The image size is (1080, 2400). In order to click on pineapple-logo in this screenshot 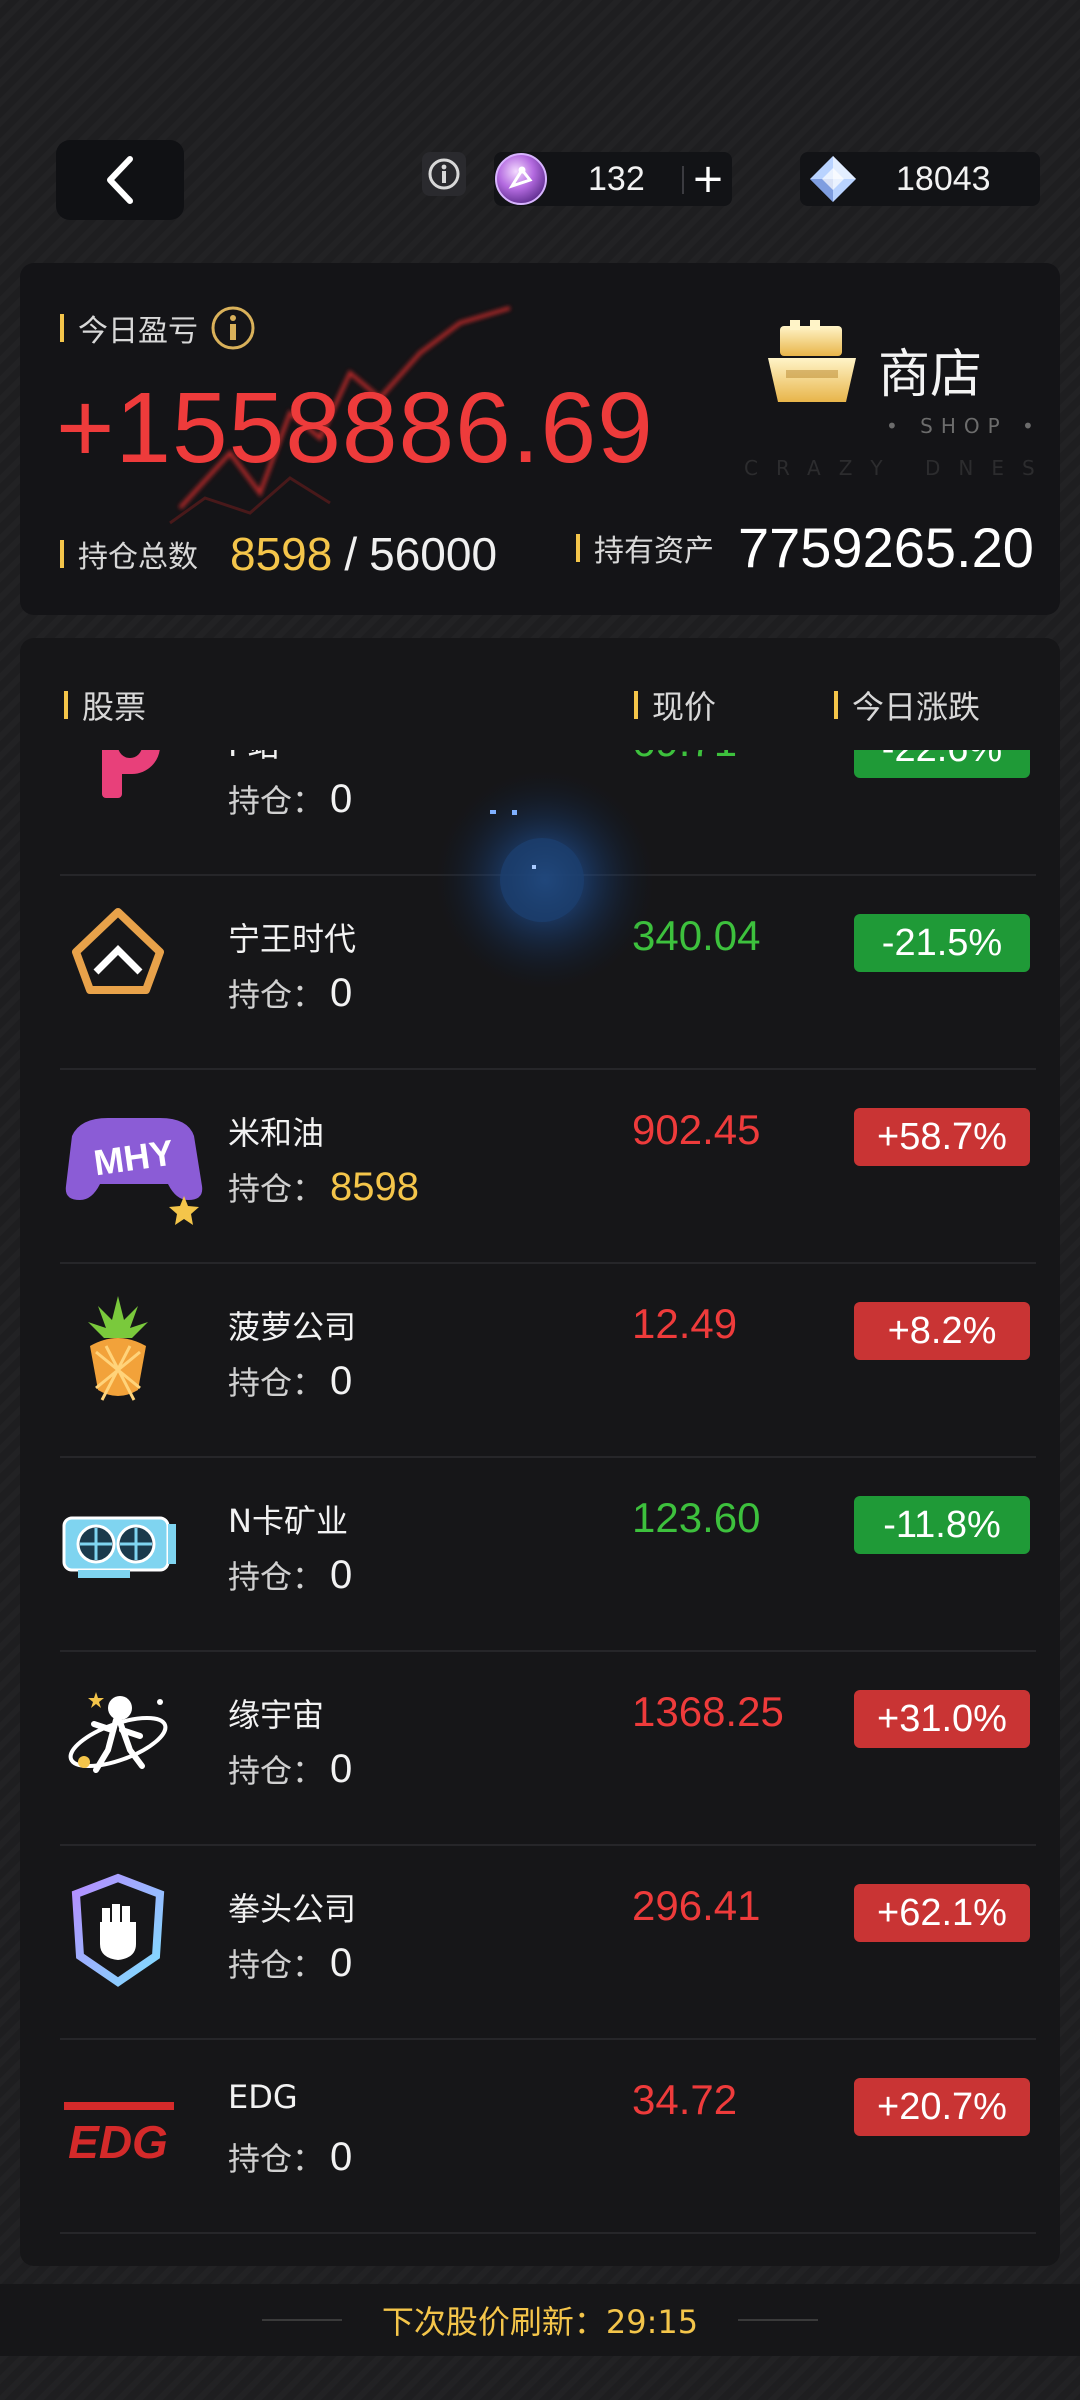, I will do `click(118, 1348)`.